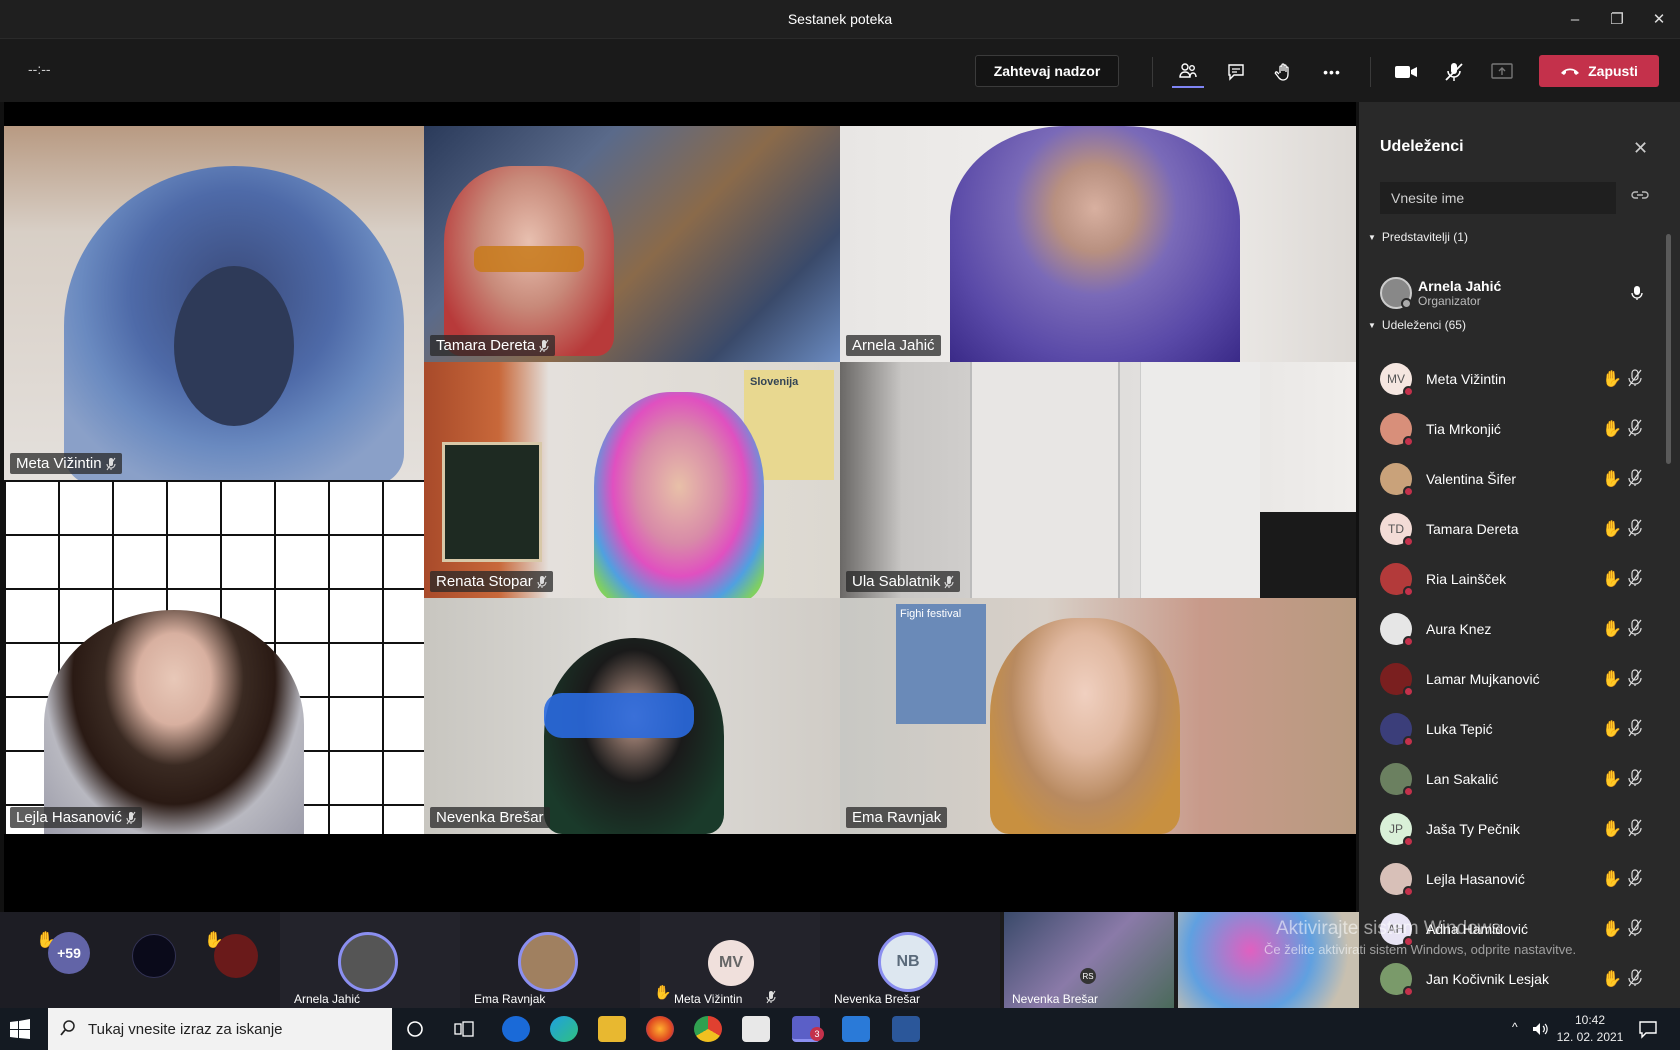  I want to click on face-shape, so click(234, 346).